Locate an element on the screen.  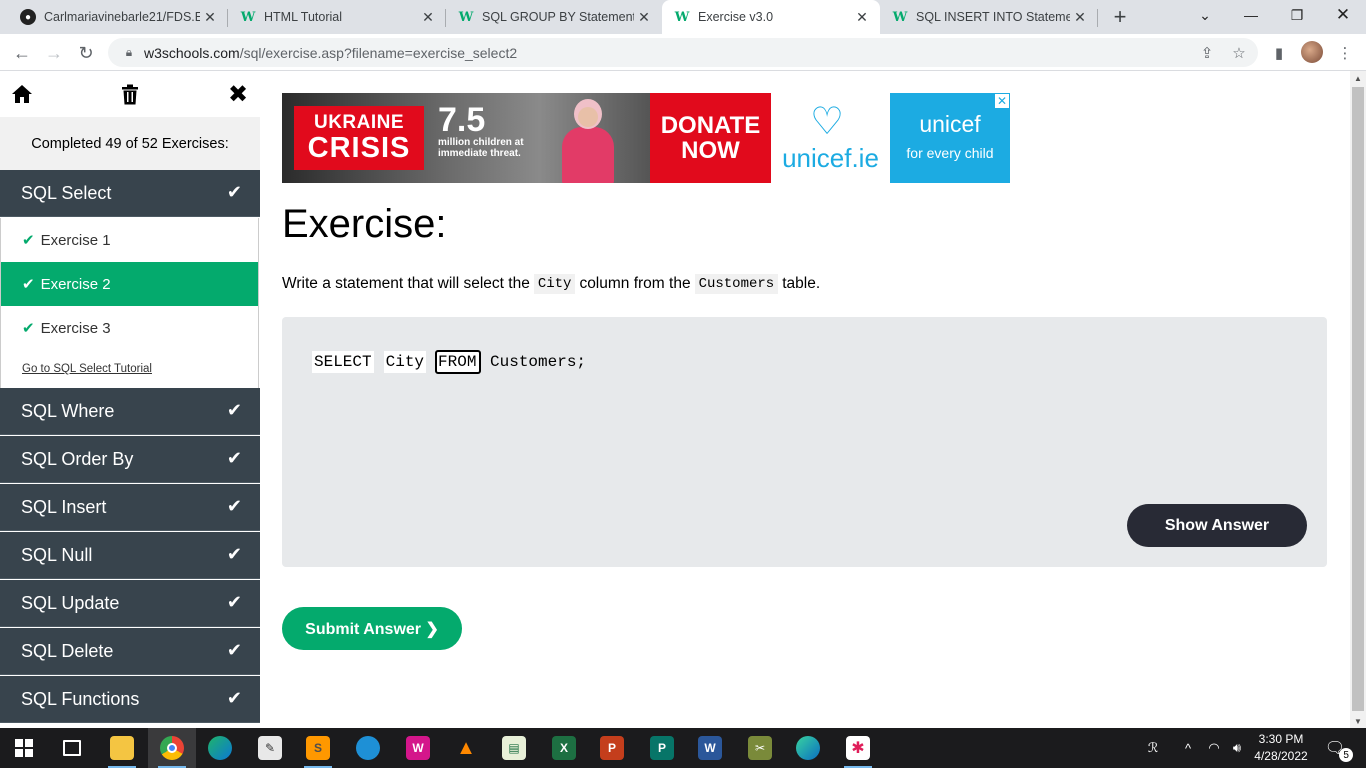
scrollbar-thumb is located at coordinates (1358, 399).